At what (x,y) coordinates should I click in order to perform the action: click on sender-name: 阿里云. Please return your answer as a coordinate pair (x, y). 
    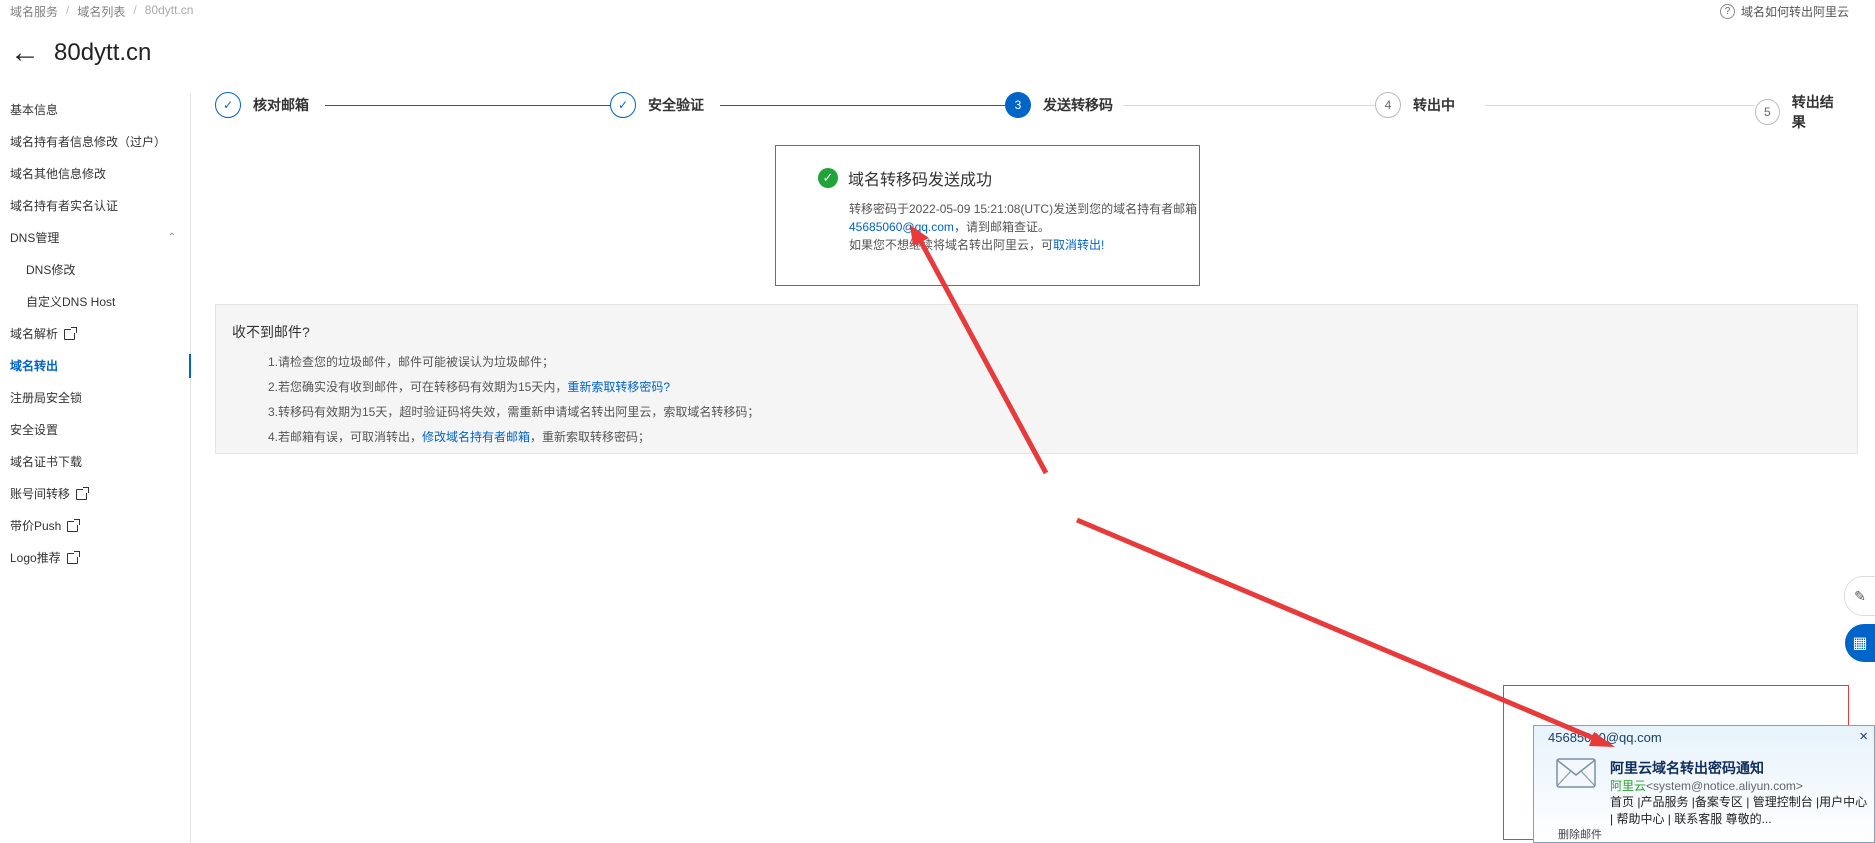
    Looking at the image, I should click on (1628, 786).